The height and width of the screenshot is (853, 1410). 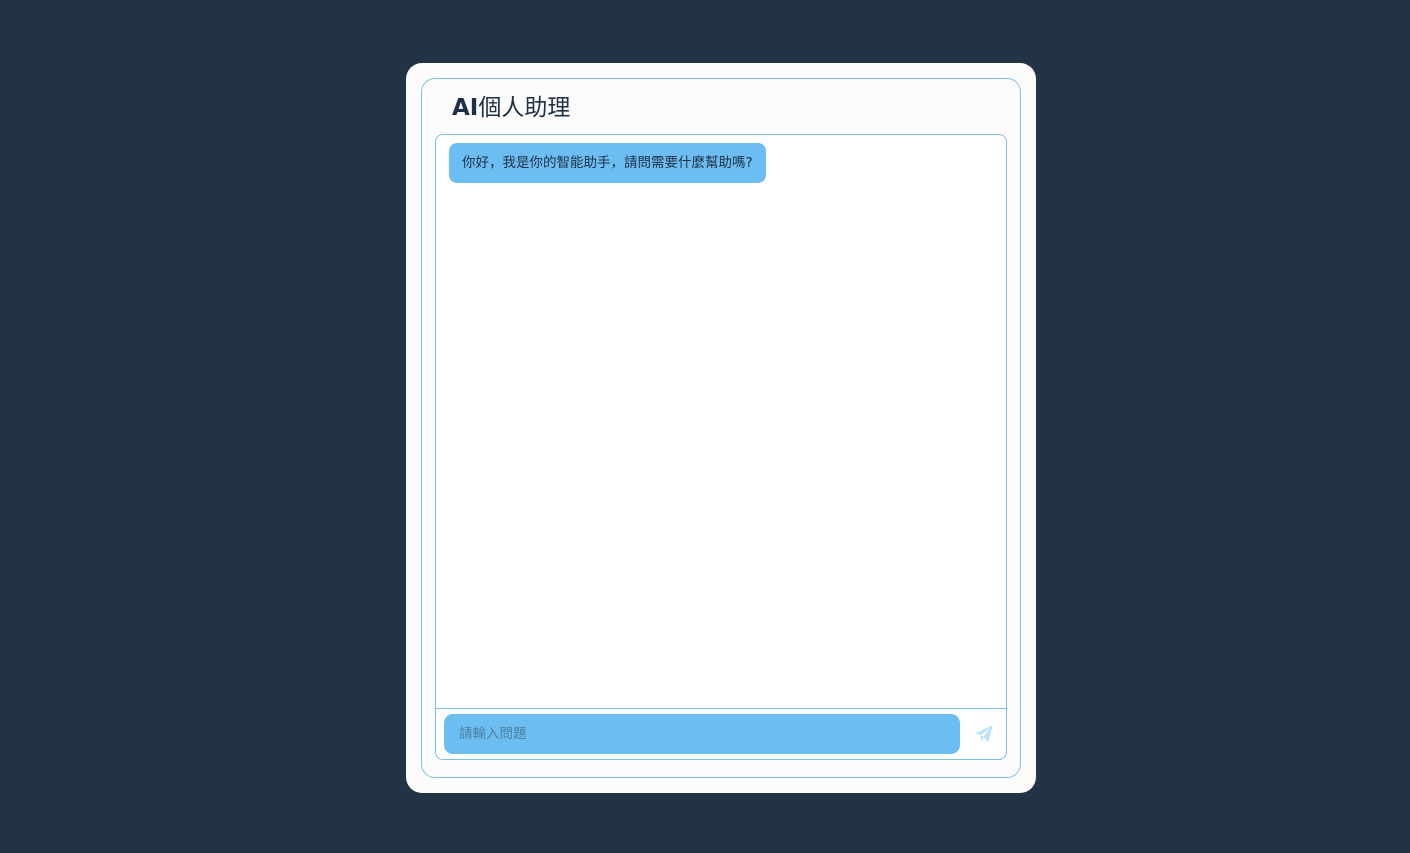 I want to click on paper-plane-icon, so click(x=983, y=734).